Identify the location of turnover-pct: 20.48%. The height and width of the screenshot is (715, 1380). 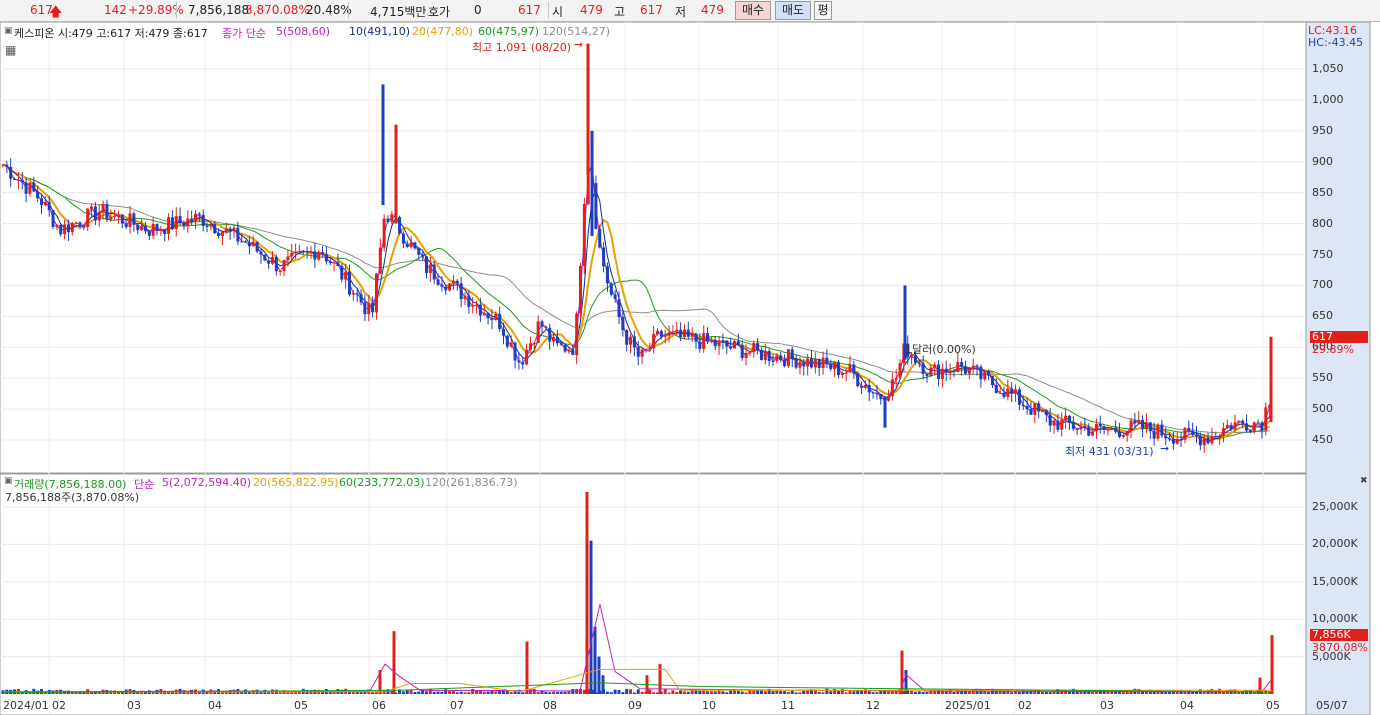
(329, 10).